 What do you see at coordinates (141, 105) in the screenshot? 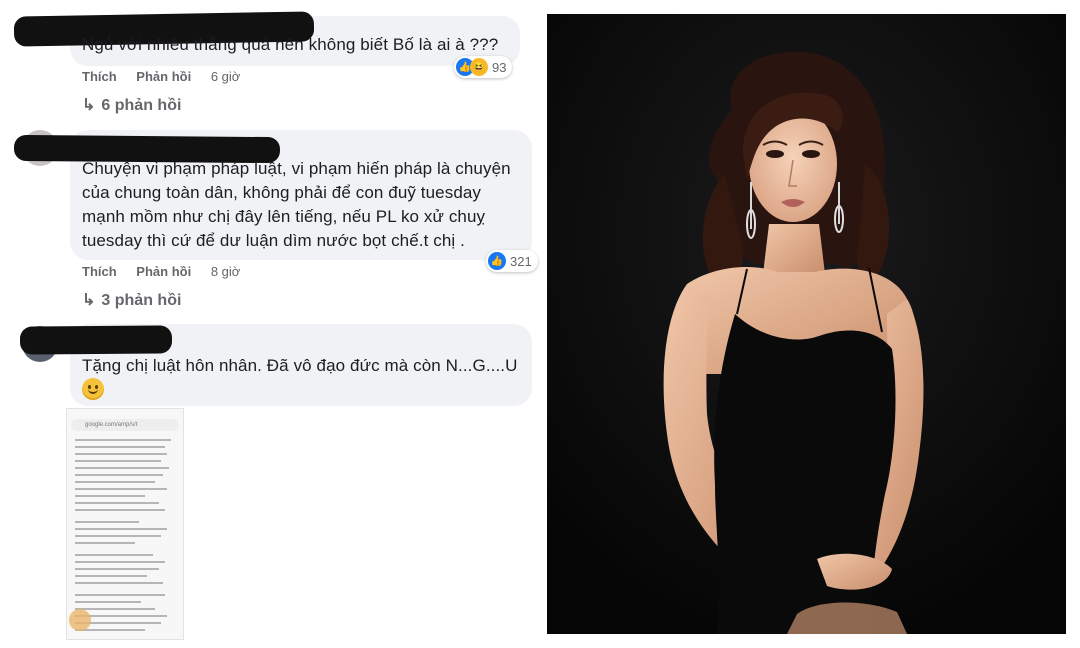
I see `replies-count-label: 6 phản hồi` at bounding box center [141, 105].